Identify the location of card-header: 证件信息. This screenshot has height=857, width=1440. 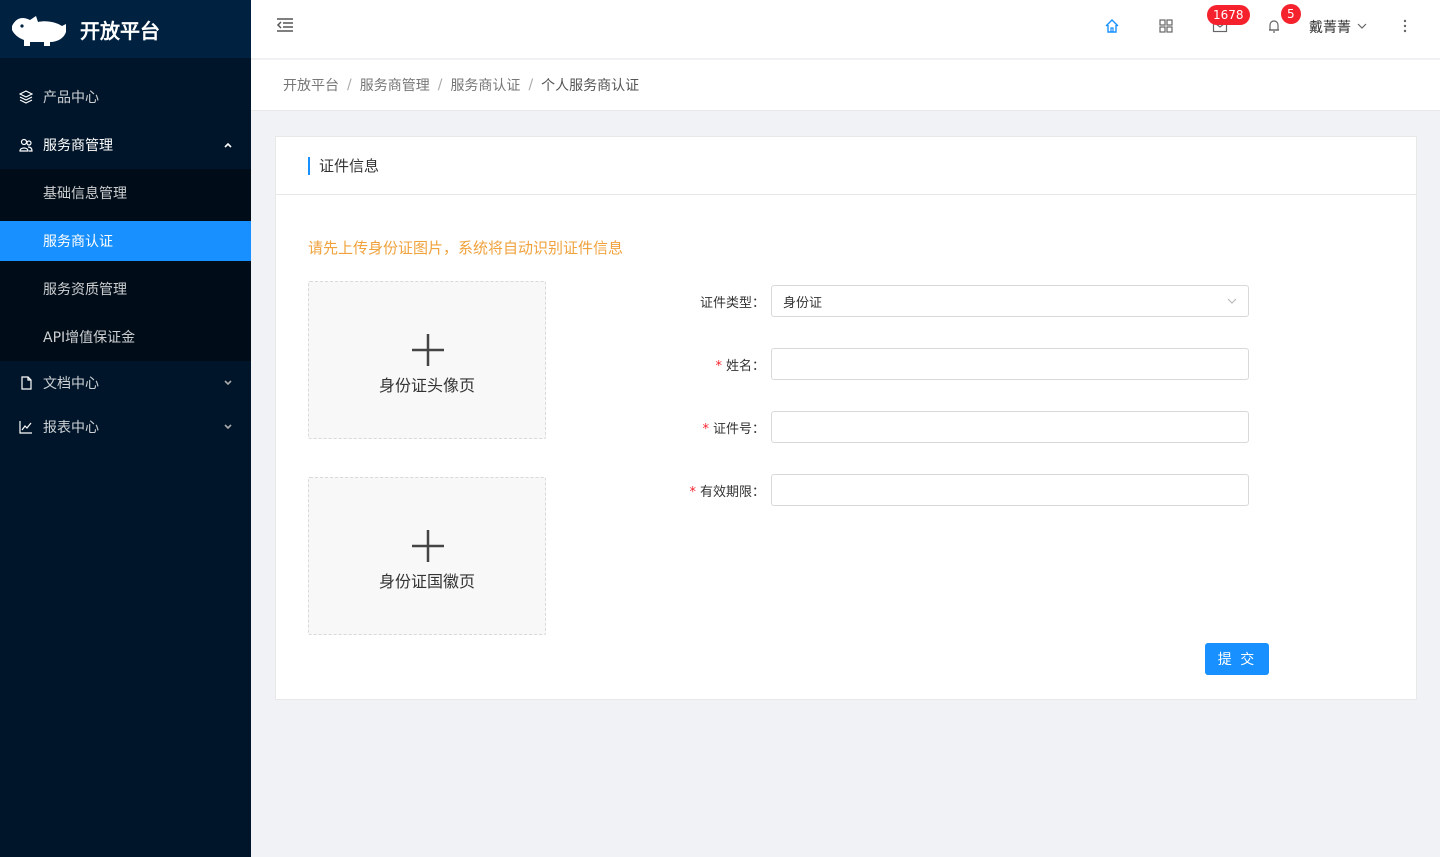
(846, 166).